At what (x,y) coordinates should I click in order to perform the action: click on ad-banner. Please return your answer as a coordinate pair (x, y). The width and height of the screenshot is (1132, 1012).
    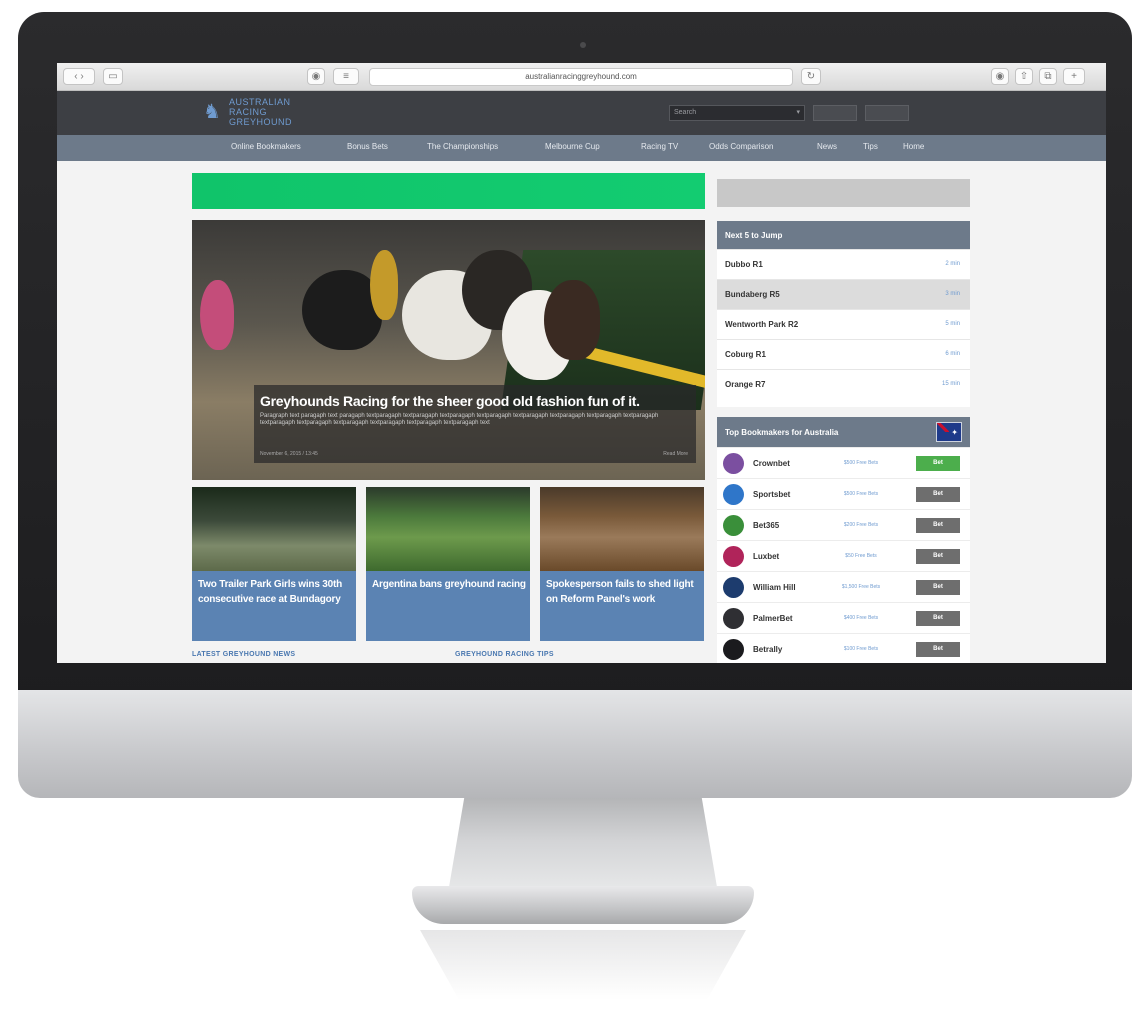
    Looking at the image, I should click on (448, 191).